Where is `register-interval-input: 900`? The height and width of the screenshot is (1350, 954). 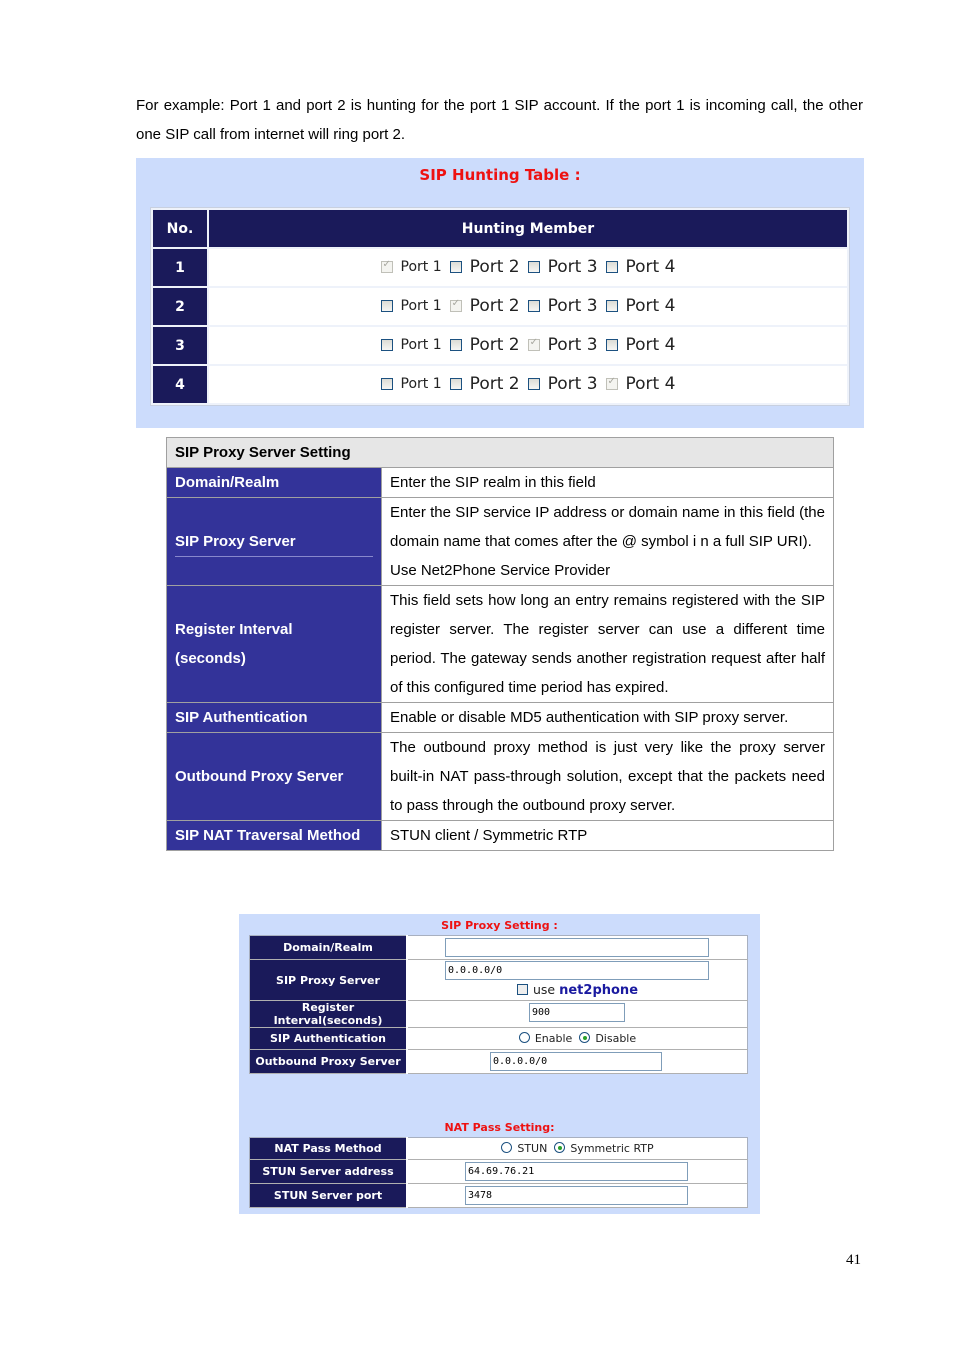 register-interval-input: 900 is located at coordinates (577, 1012).